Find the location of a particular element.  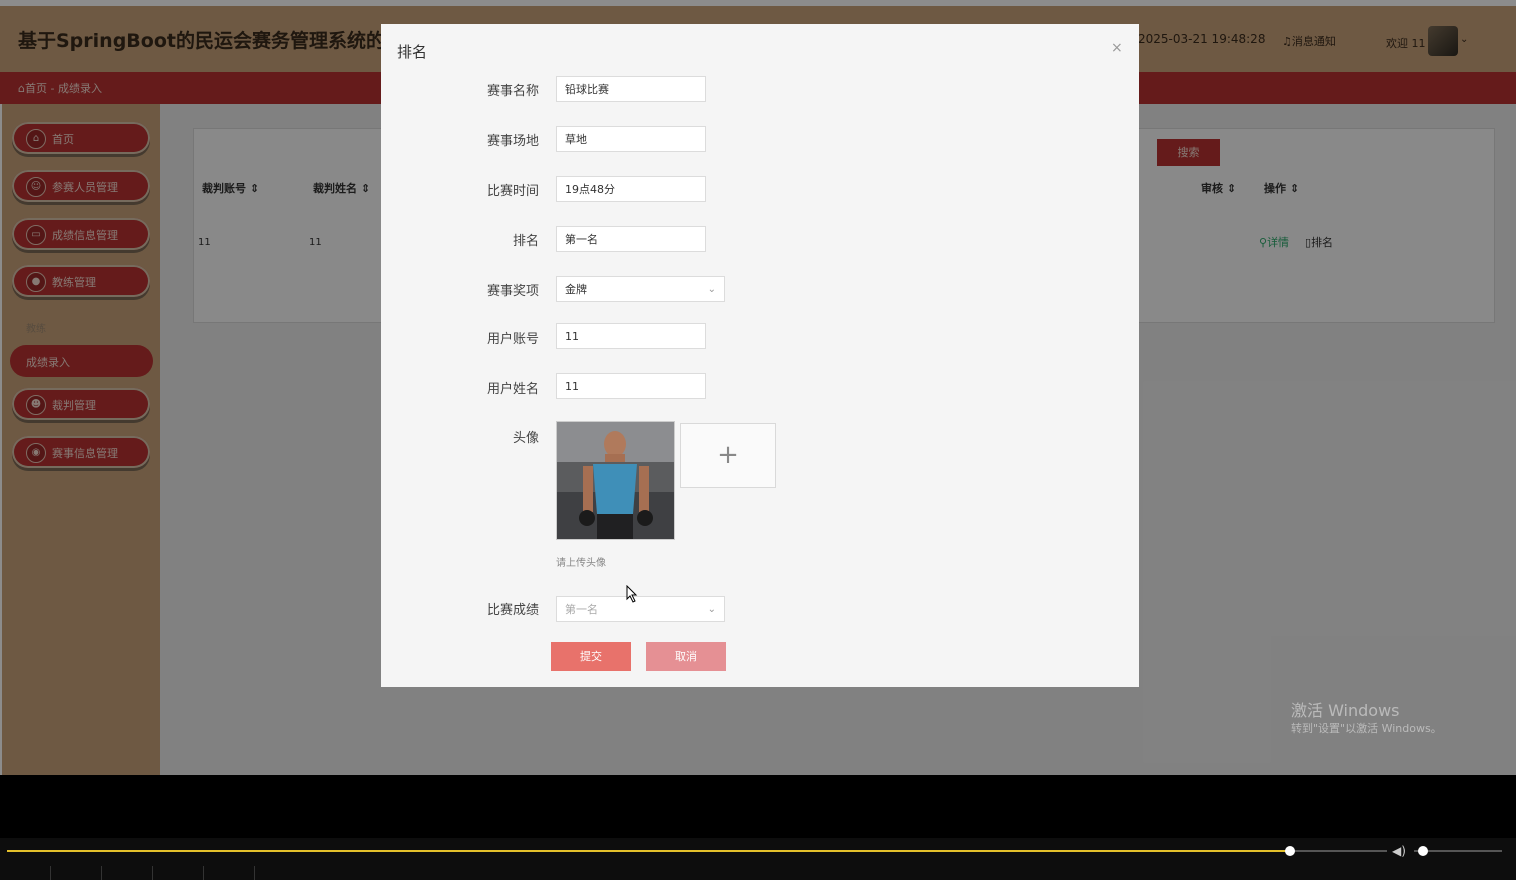

venue-label: 赛事场地 is located at coordinates (512, 141).